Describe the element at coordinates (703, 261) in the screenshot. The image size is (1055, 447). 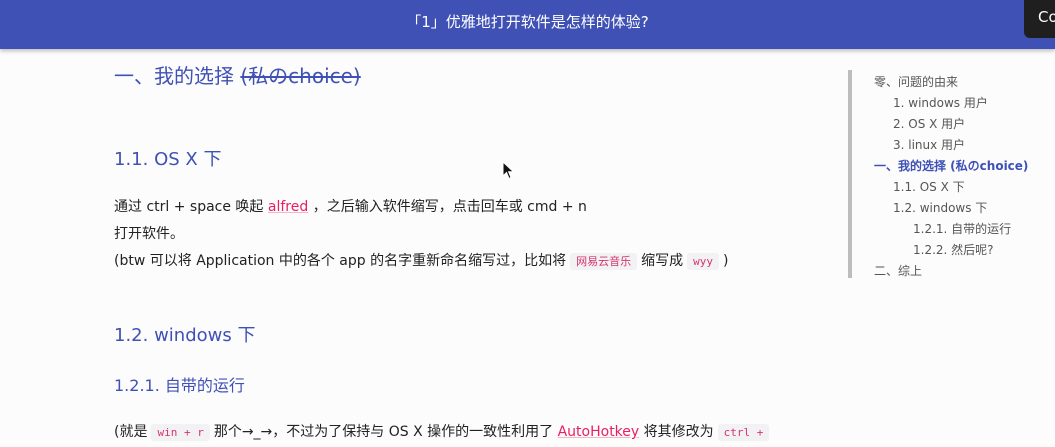
I see `inline-code: wyy` at that location.